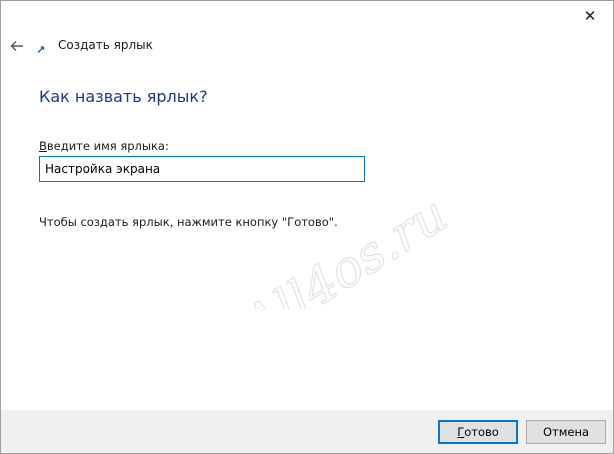 This screenshot has height=454, width=614. What do you see at coordinates (43, 146) in the screenshot?
I see `label-mnemonic: В` at bounding box center [43, 146].